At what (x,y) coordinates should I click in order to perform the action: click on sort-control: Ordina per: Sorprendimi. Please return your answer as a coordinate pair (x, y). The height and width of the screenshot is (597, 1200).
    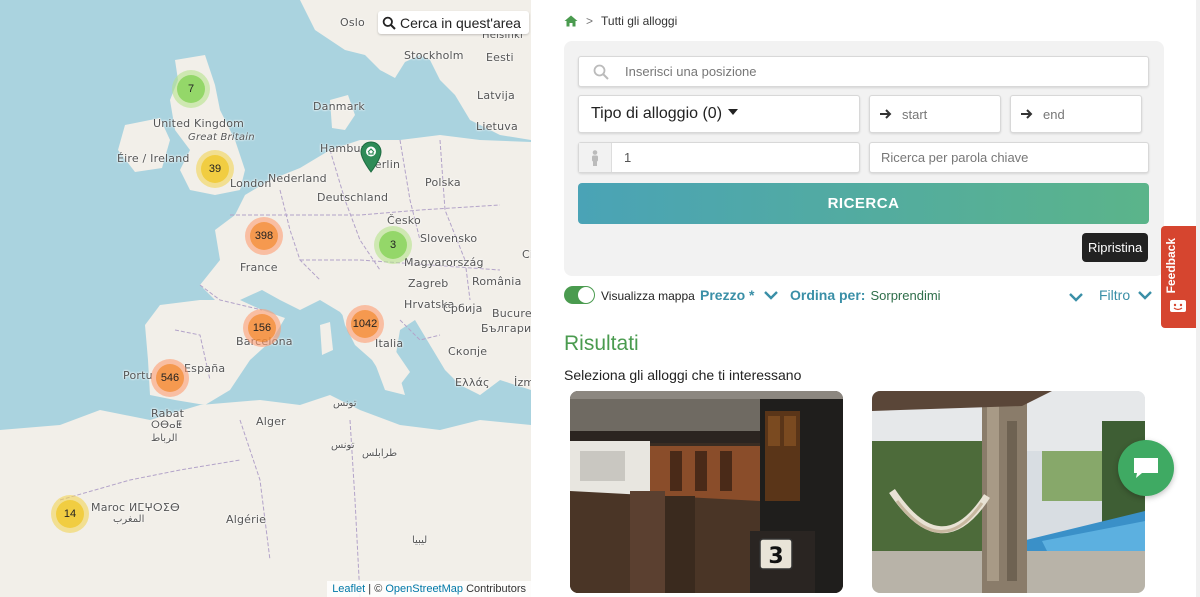
    Looking at the image, I should click on (865, 295).